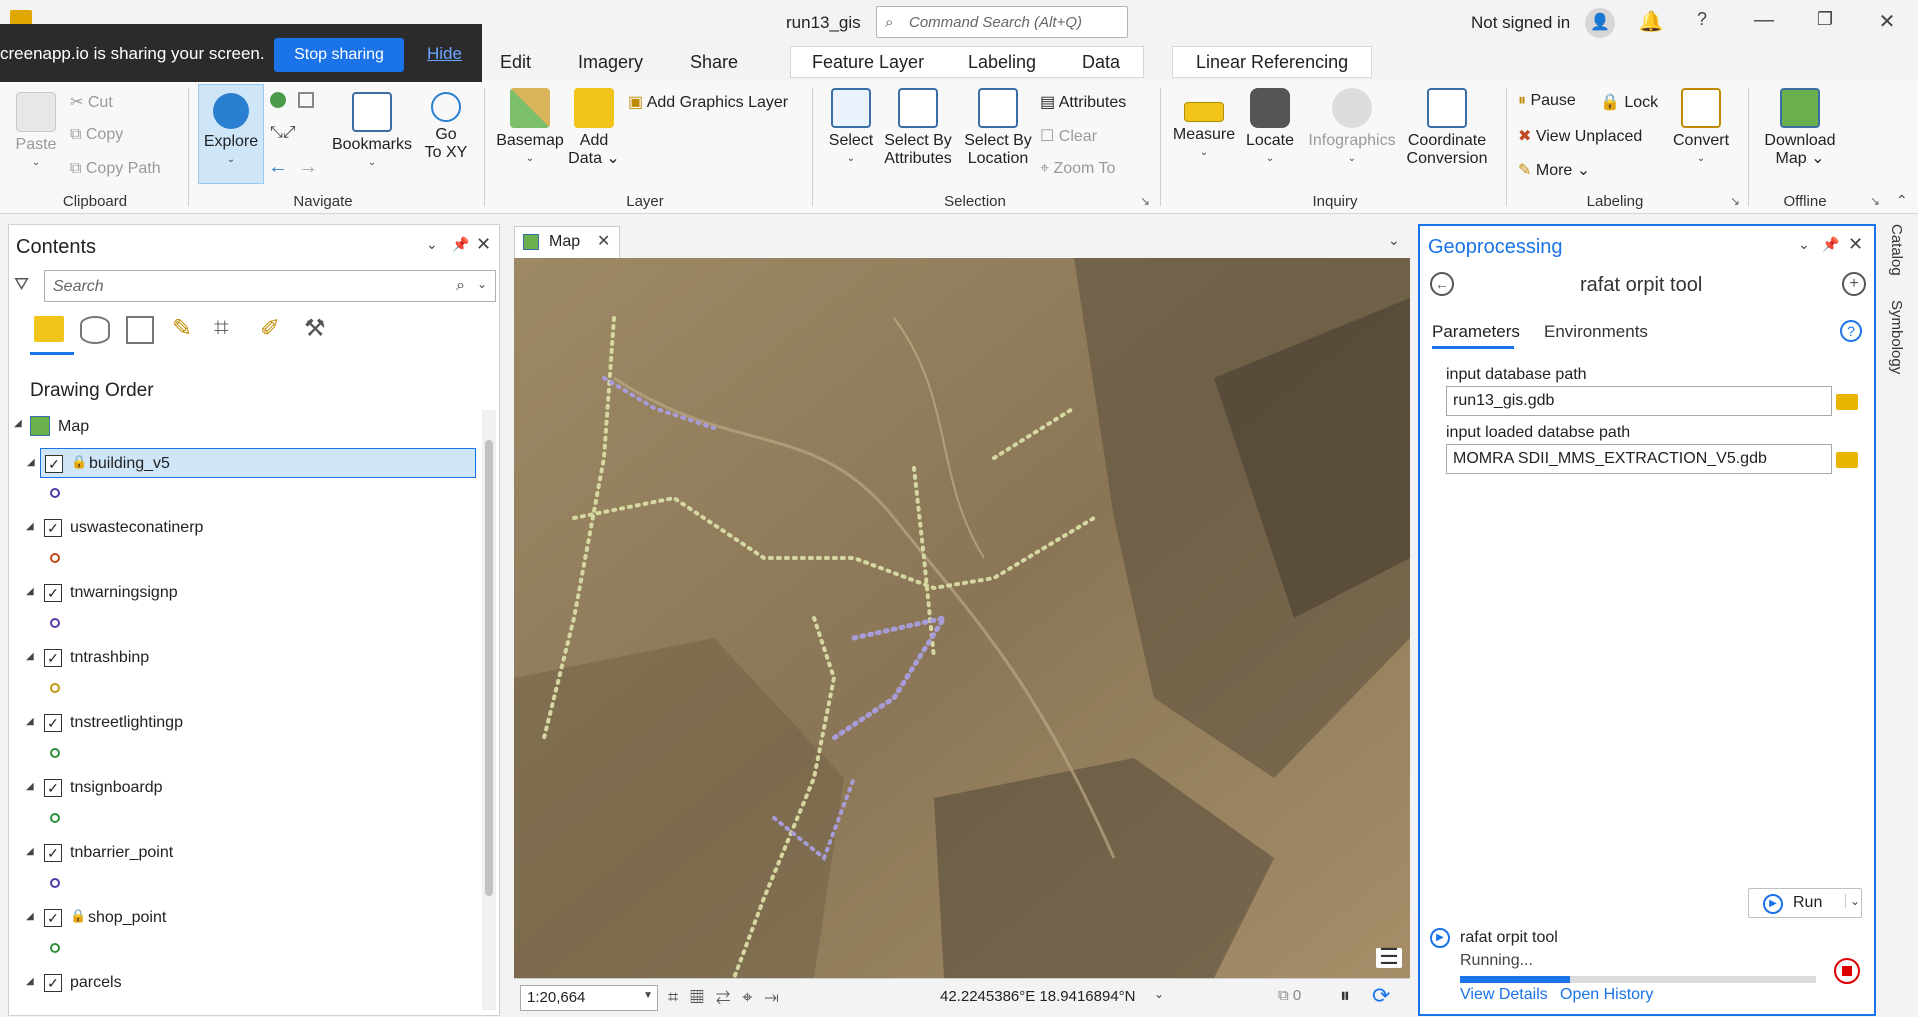  I want to click on fixed-zoom-icon, so click(306, 100).